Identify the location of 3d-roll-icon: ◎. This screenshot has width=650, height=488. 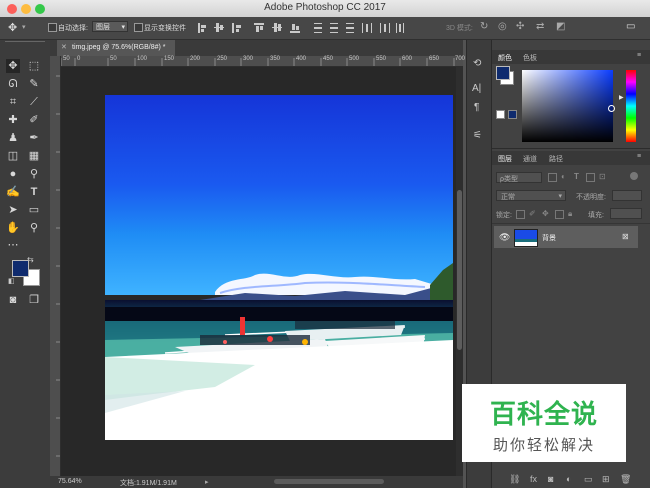
(502, 26).